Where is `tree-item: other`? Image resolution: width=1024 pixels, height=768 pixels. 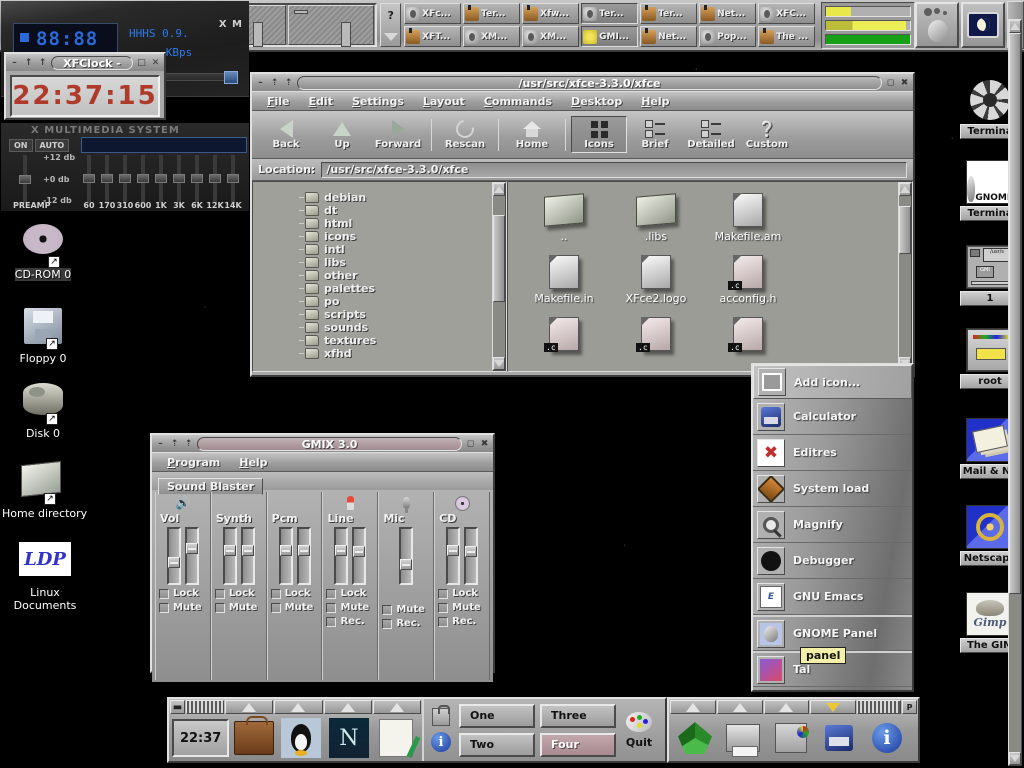
tree-item: other is located at coordinates (379, 275).